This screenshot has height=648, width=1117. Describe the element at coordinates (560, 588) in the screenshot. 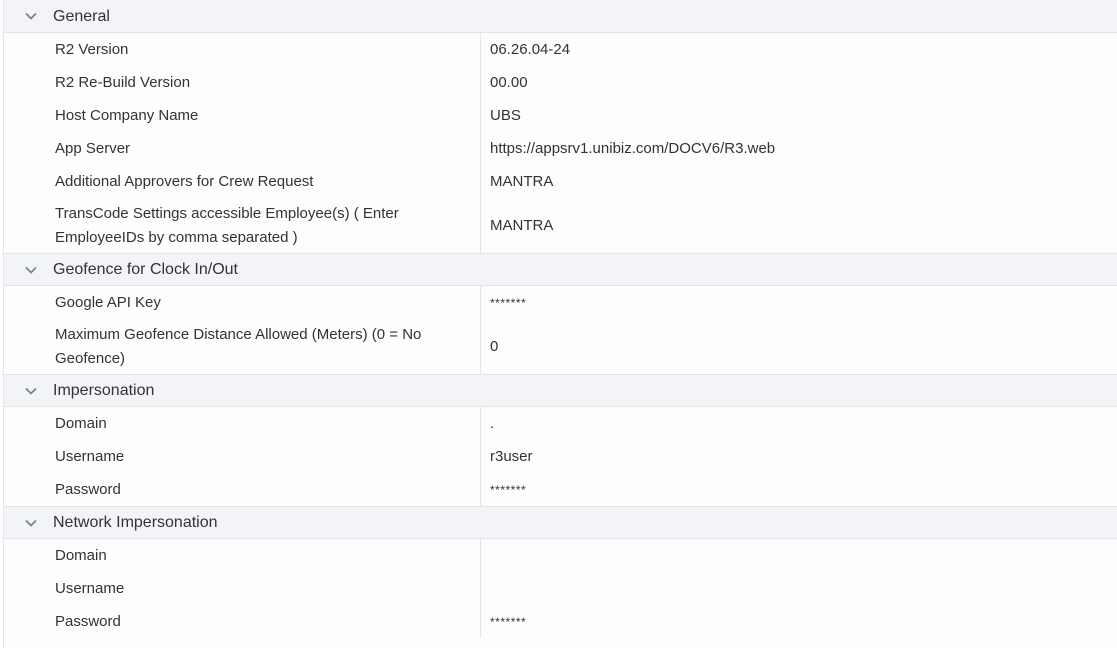

I see `property-row: Username` at that location.